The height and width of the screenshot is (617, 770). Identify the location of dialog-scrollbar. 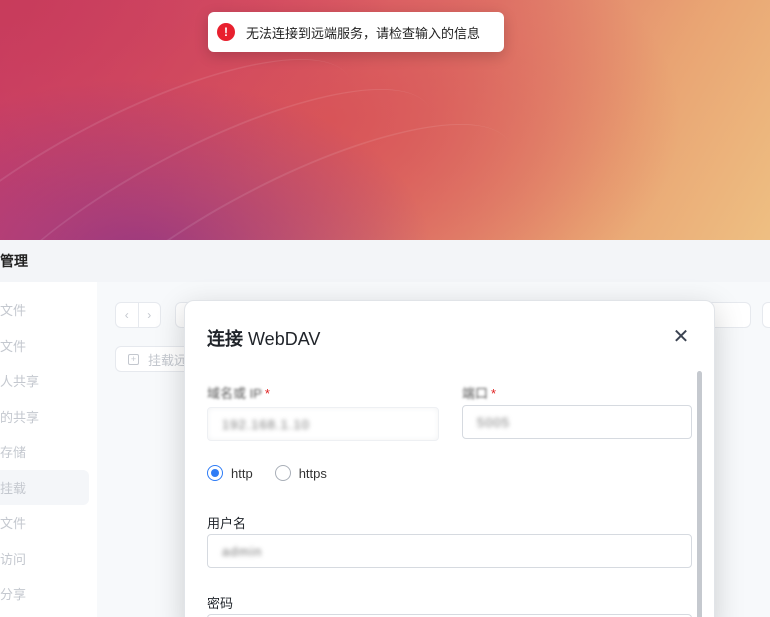
(699, 493).